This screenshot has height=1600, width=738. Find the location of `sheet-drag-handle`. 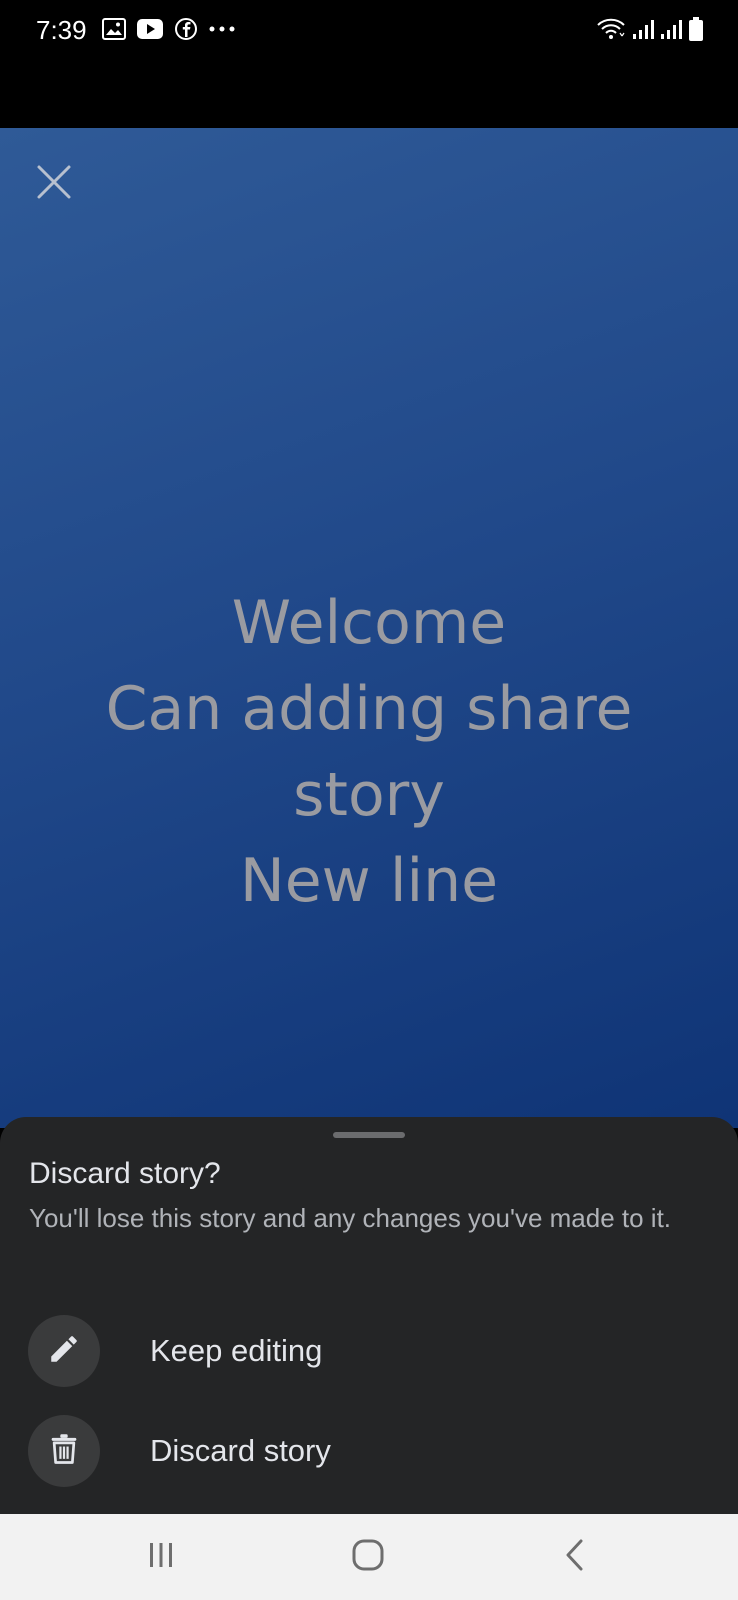

sheet-drag-handle is located at coordinates (369, 1135).